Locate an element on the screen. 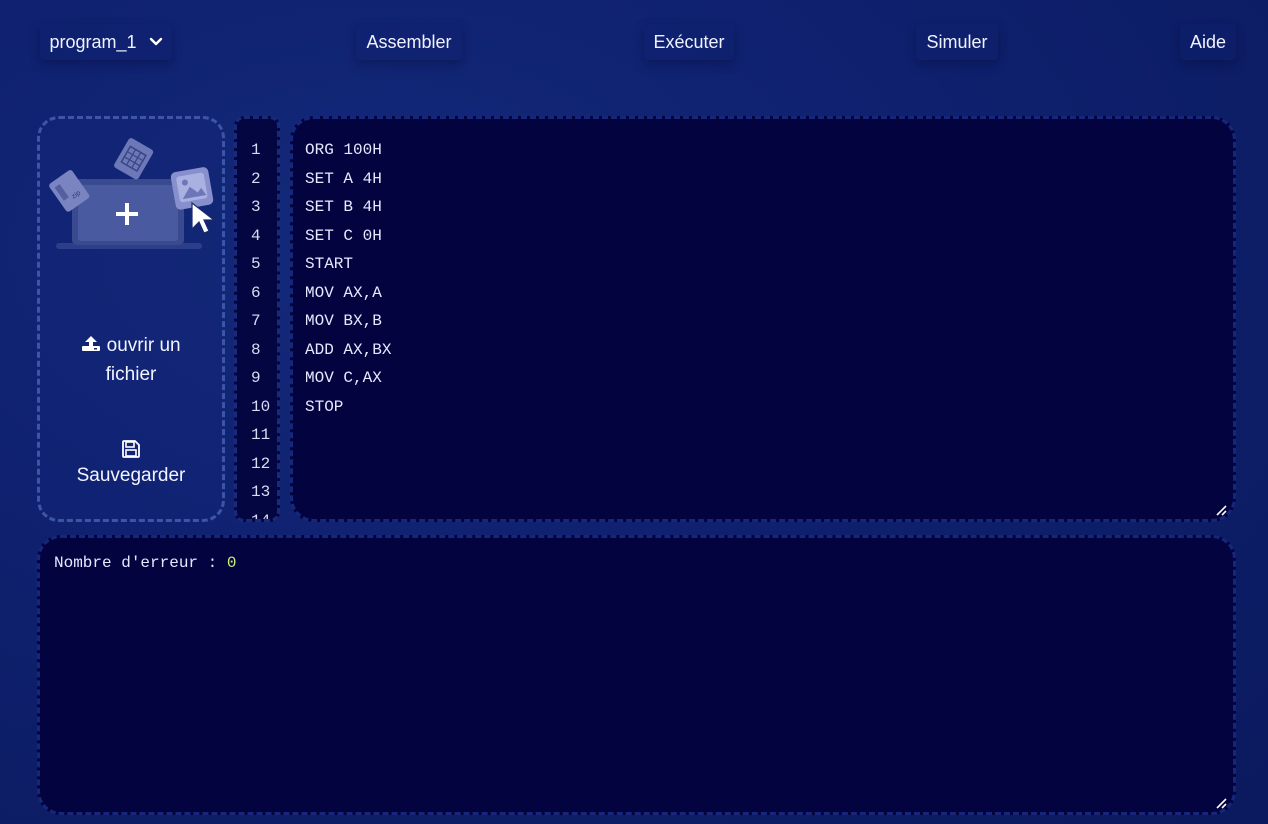 The height and width of the screenshot is (824, 1268). program-name: program_1 is located at coordinates (93, 41).